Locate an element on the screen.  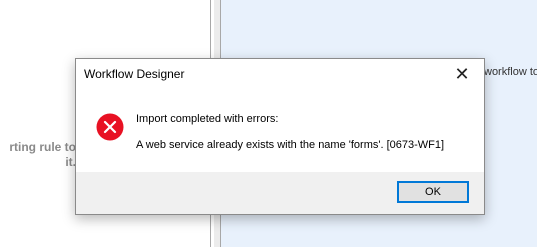
error-icon is located at coordinates (110, 127).